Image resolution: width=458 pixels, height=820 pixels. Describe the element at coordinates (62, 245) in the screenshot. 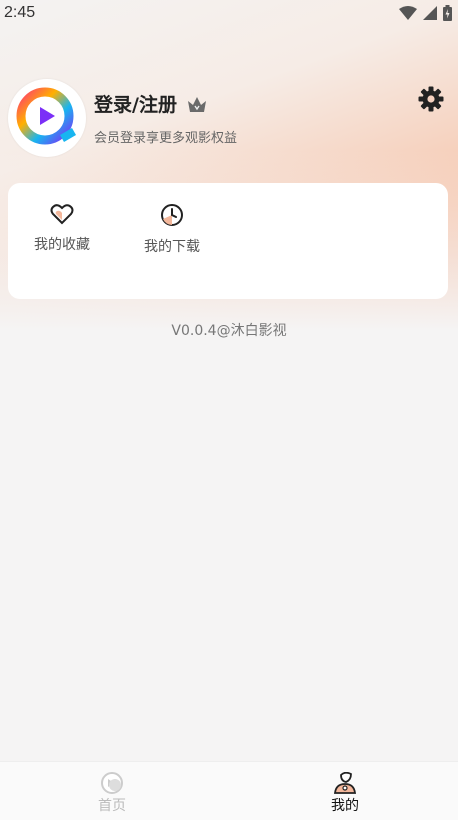

I see `favorites-label: 我的收藏` at that location.